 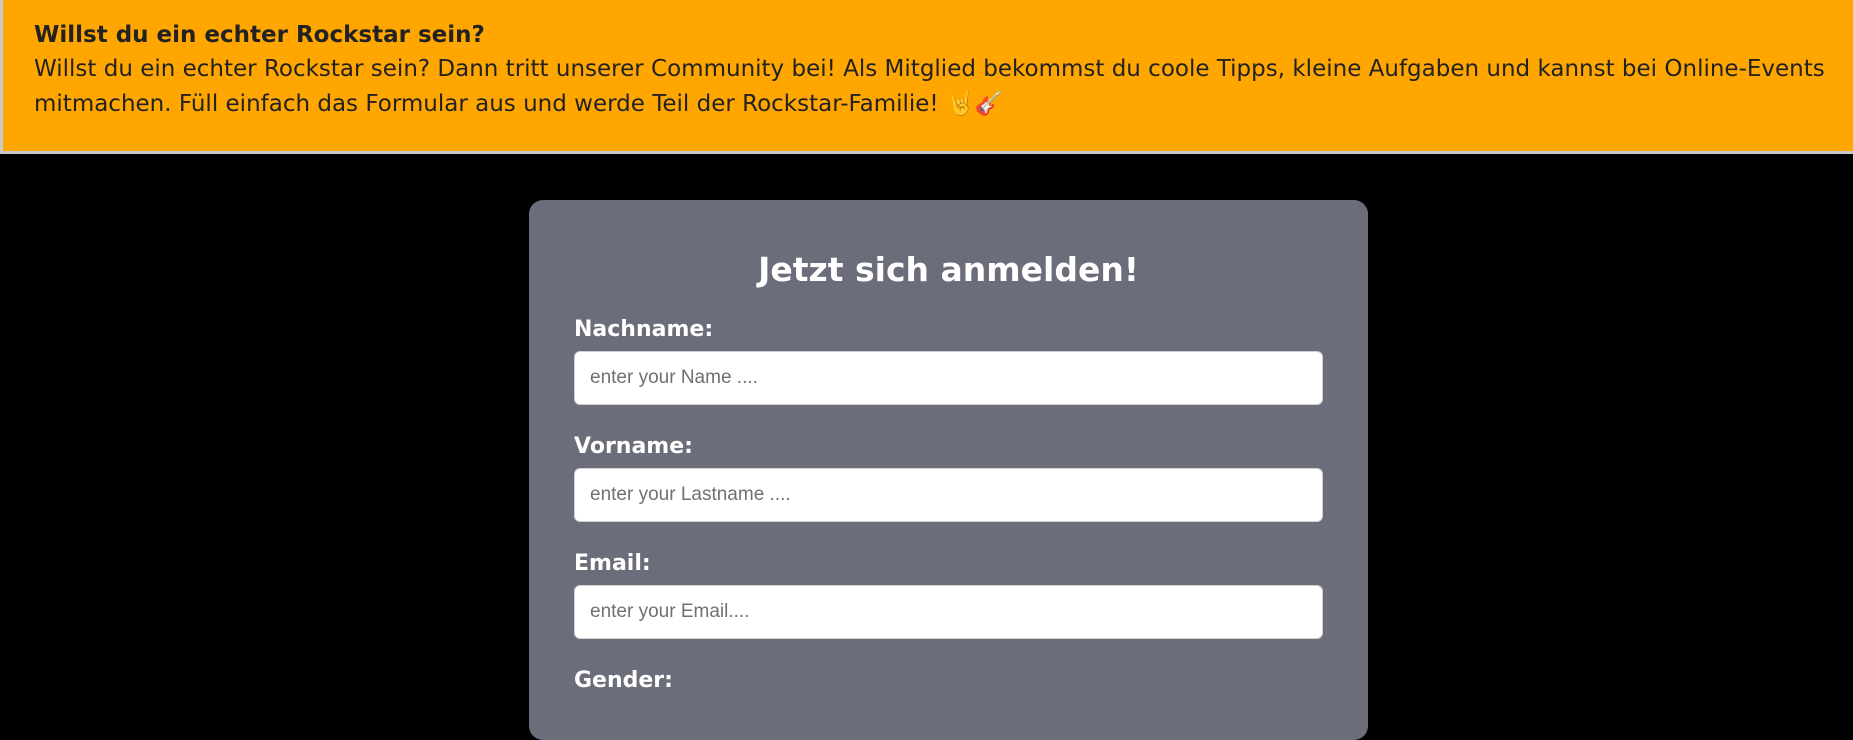 I want to click on email-input, so click(x=948, y=612).